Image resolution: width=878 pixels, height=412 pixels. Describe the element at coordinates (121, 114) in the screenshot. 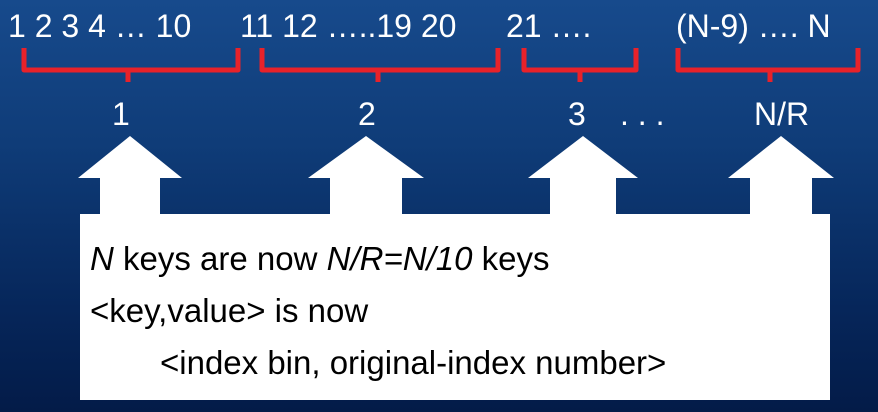

I see `bin-label-1: 1` at that location.